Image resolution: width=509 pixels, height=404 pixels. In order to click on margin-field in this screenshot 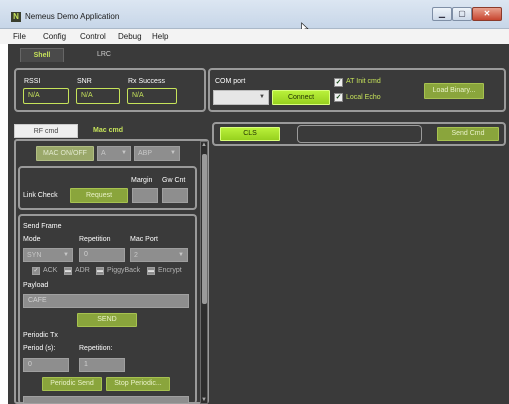, I will do `click(145, 195)`.